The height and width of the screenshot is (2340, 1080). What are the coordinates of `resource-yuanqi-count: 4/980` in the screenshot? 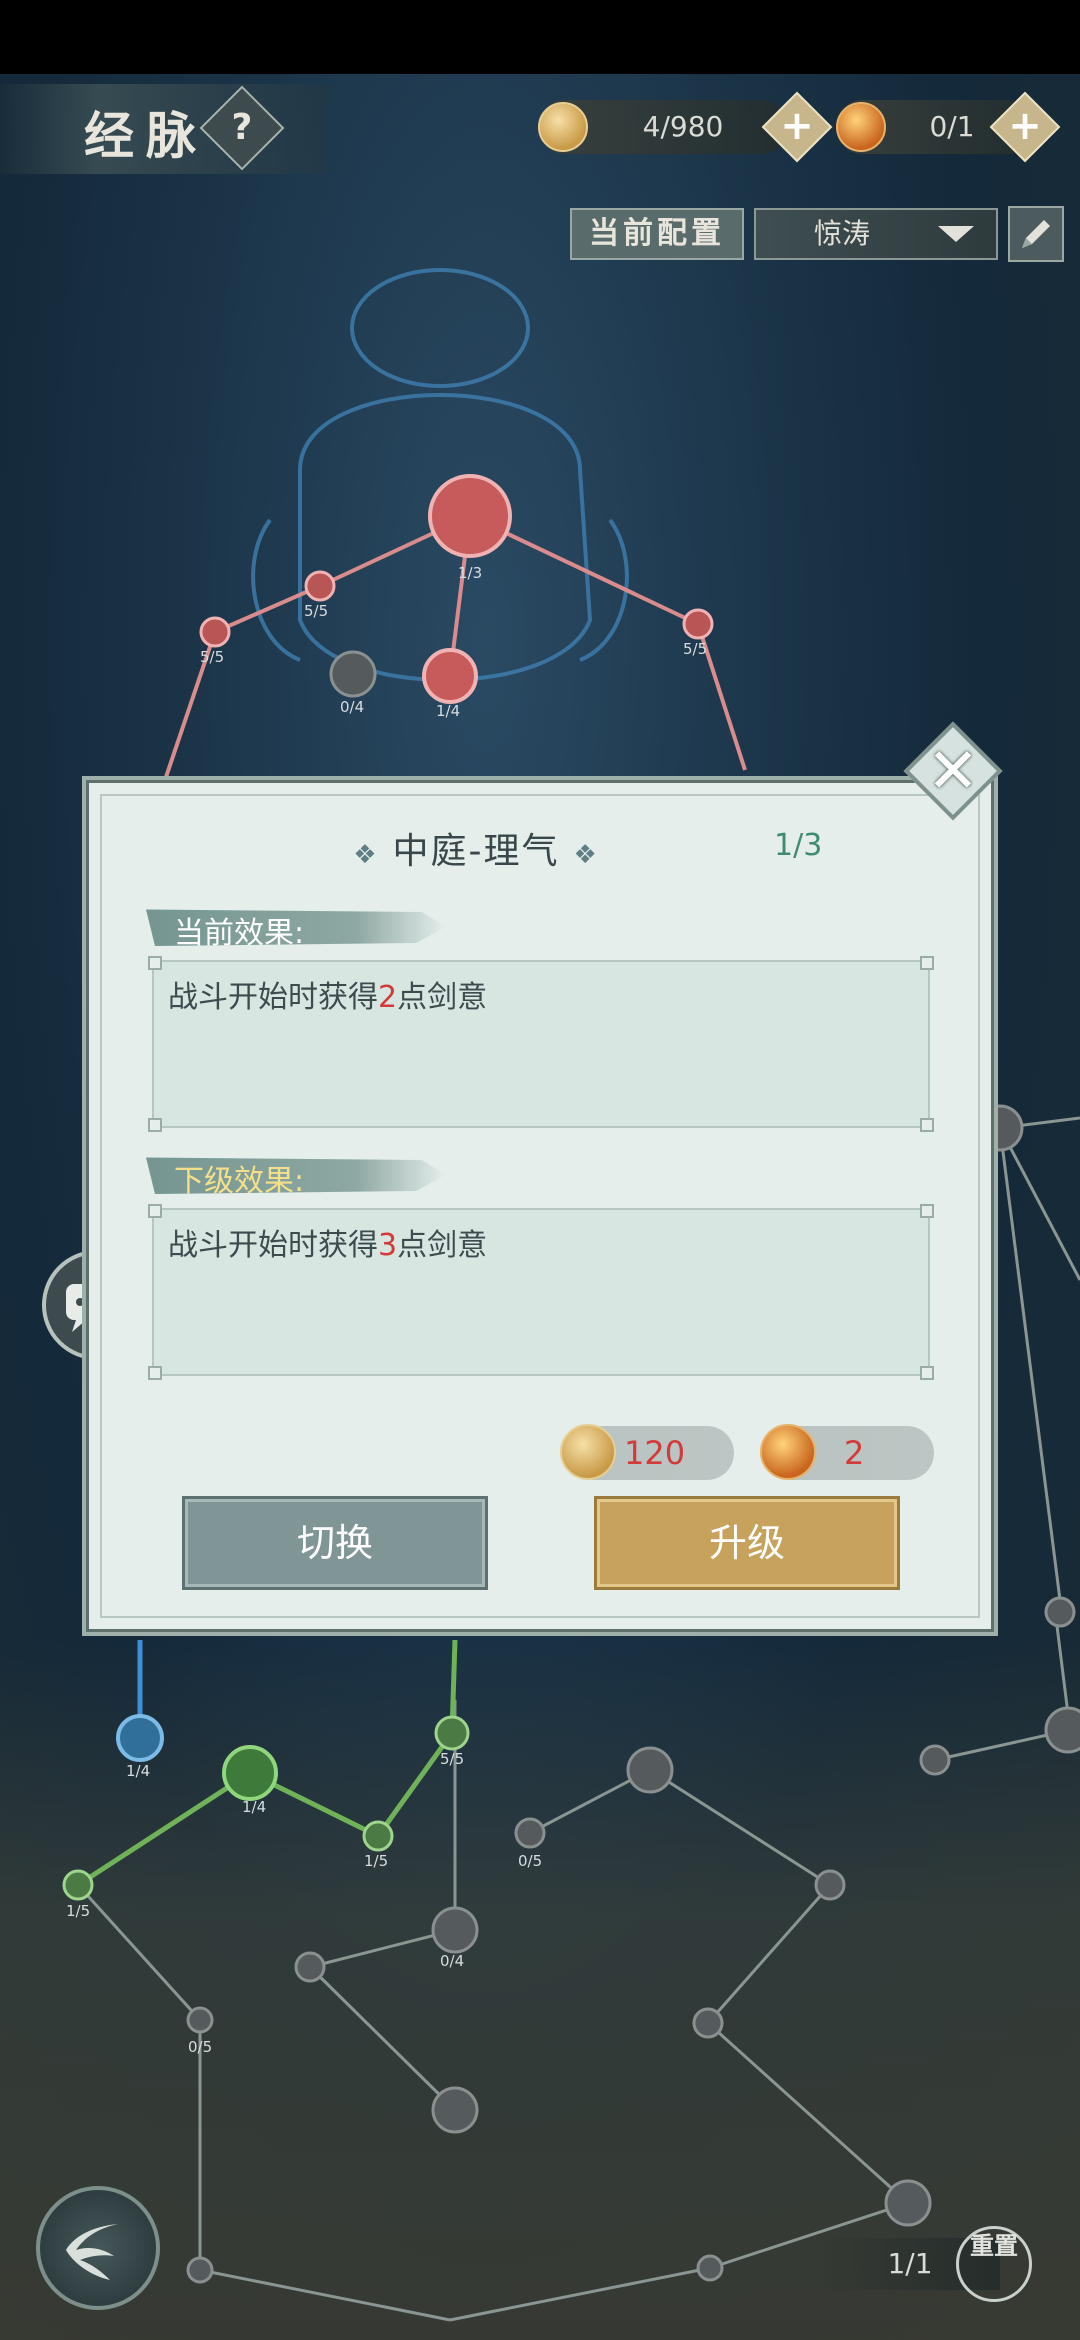 It's located at (683, 126).